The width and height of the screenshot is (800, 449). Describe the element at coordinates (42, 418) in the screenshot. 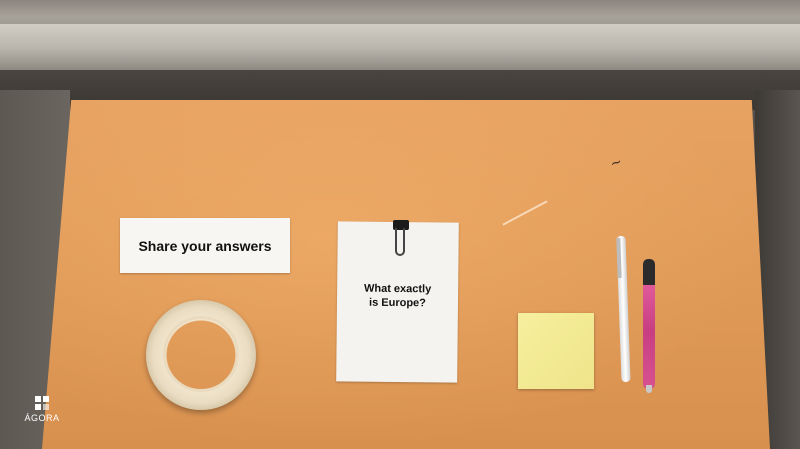

I see `logo-text: ÁGORA` at that location.